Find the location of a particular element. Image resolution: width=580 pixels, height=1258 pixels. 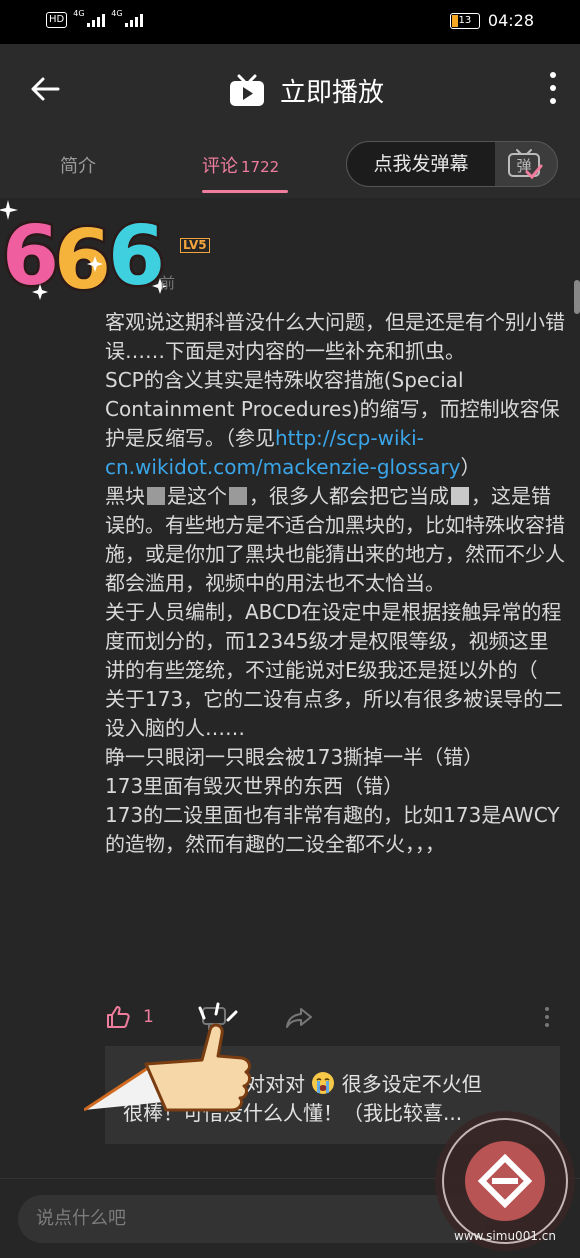

comment-input: 说点什么吧 is located at coordinates (253, 1219).